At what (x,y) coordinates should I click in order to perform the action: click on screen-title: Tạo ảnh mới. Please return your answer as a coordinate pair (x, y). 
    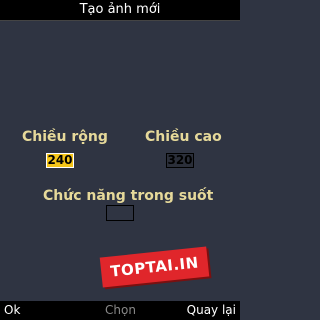
    Looking at the image, I should click on (120, 10).